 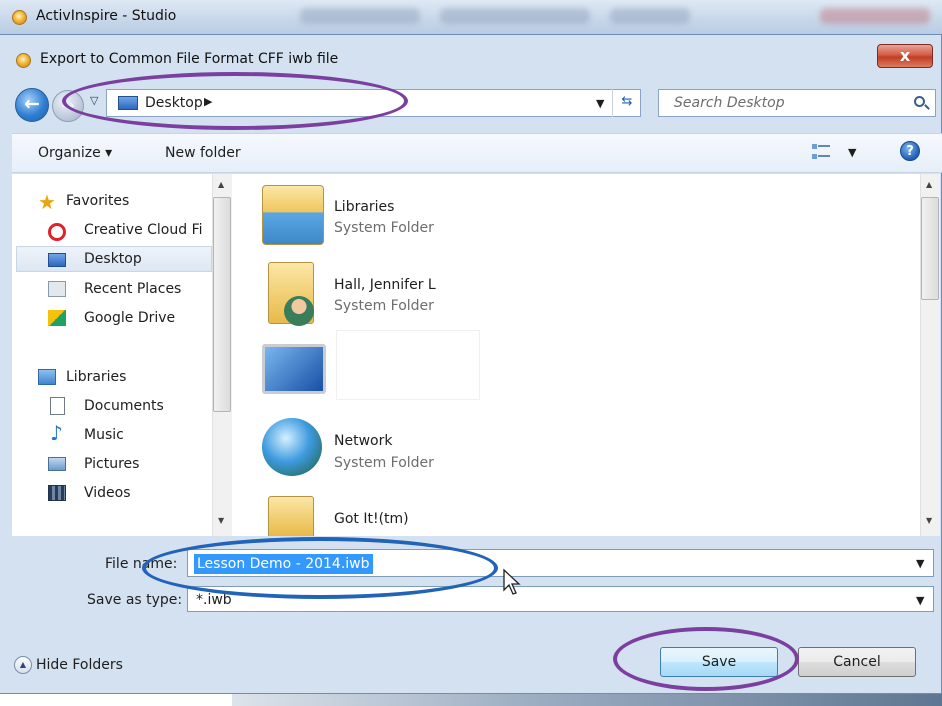 What do you see at coordinates (47, 377) in the screenshot?
I see `libraries-icon` at bounding box center [47, 377].